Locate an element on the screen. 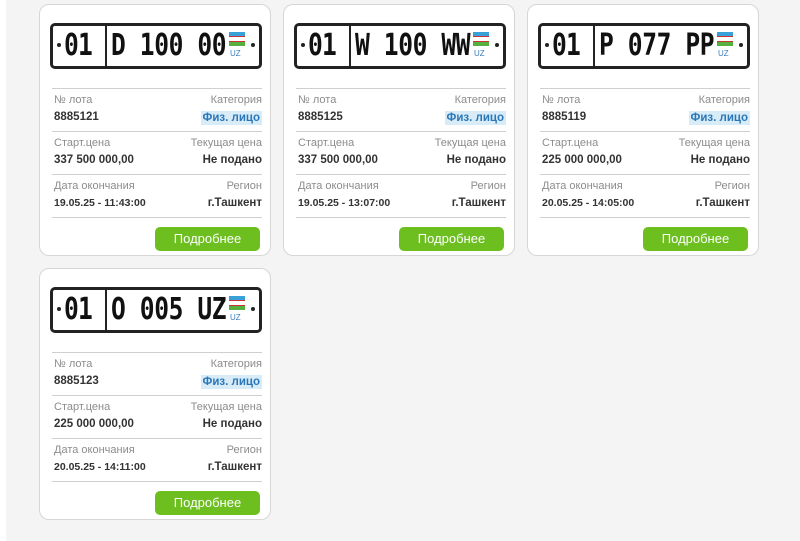 Image resolution: width=800 pixels, height=541 pixels. plate-number: W 100 WW is located at coordinates (413, 45).